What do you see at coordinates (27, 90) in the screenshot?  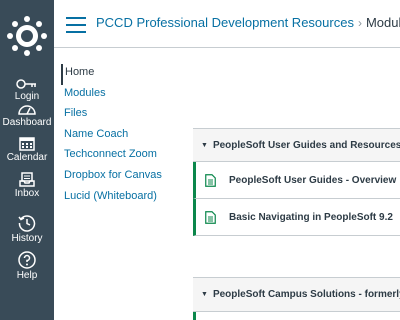 I see `nav-login: Login` at bounding box center [27, 90].